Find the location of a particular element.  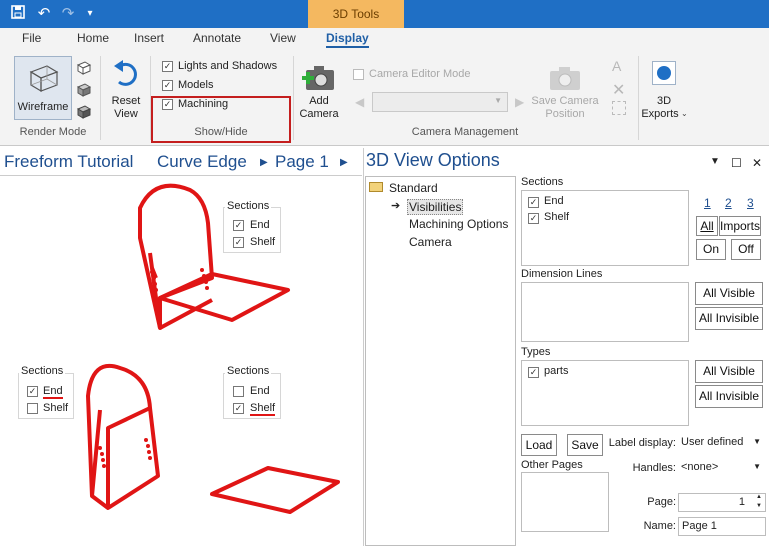

maximize-icon: ☐ is located at coordinates (736, 163).